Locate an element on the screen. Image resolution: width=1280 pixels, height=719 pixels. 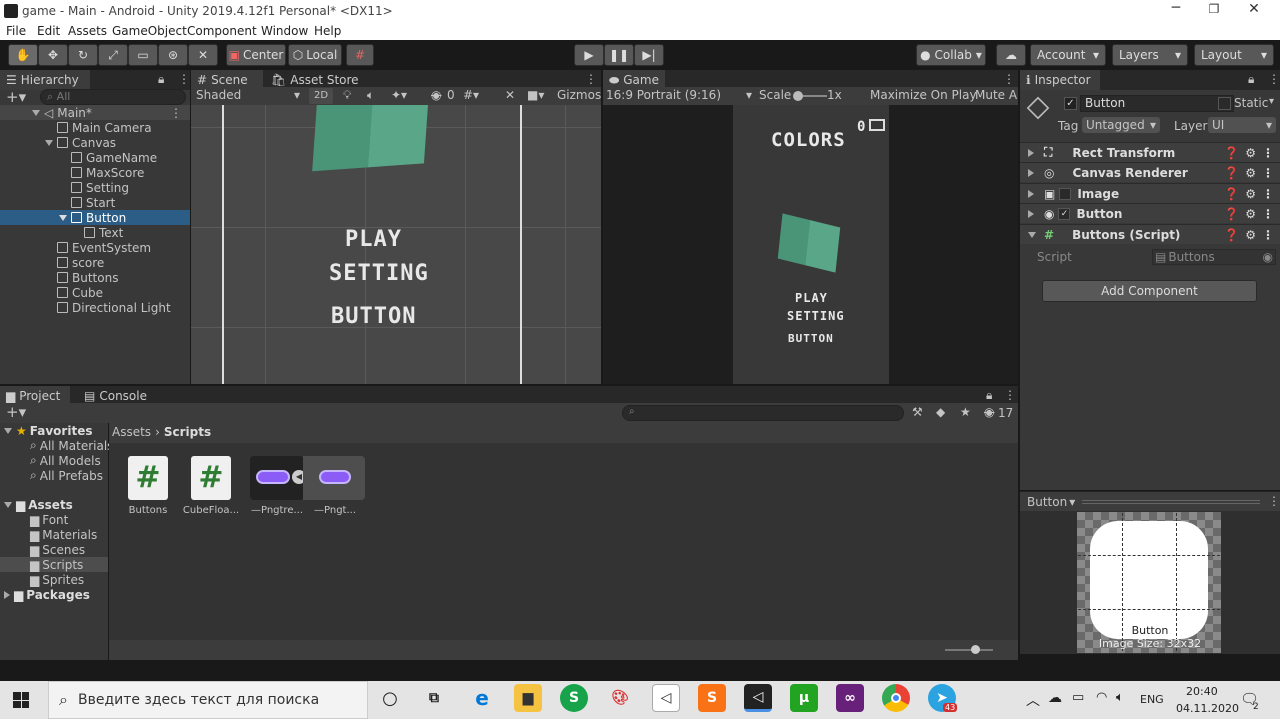
tab-hierarchy: ☰ Hierarchy is located at coordinates (45, 80).